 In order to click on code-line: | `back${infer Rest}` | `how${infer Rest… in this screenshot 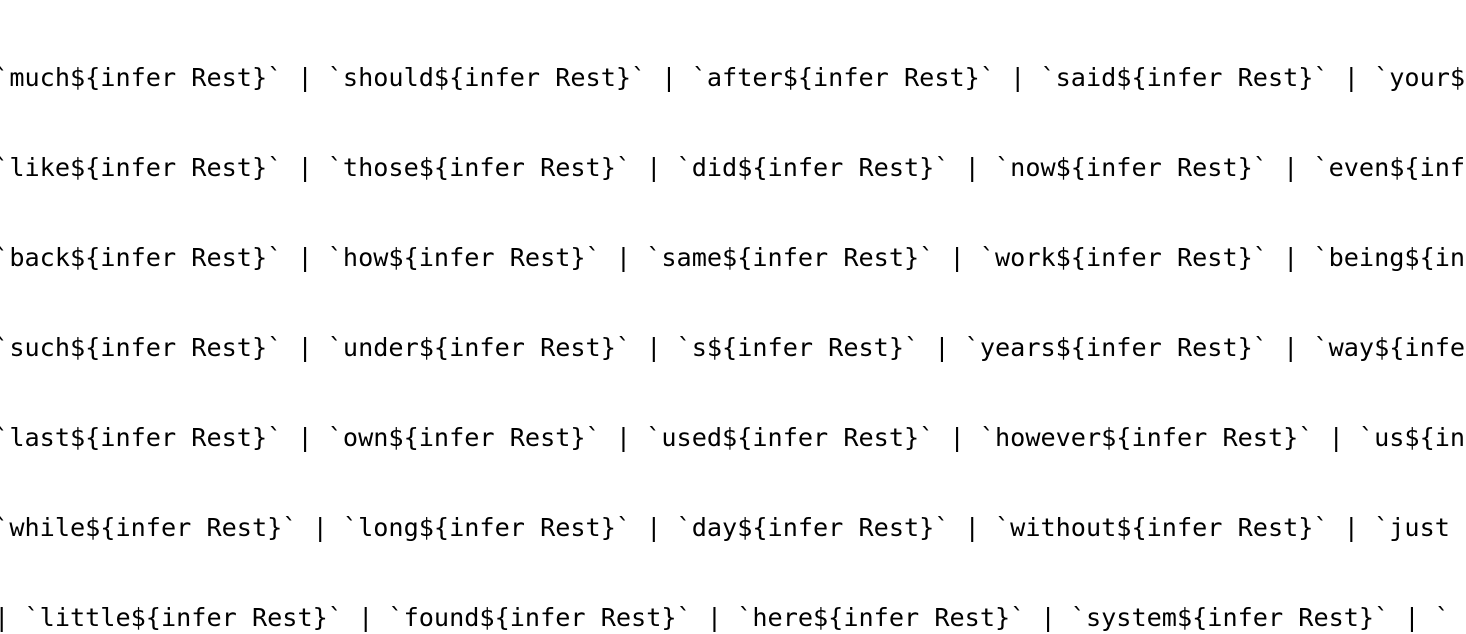, I will do `click(733, 257)`.